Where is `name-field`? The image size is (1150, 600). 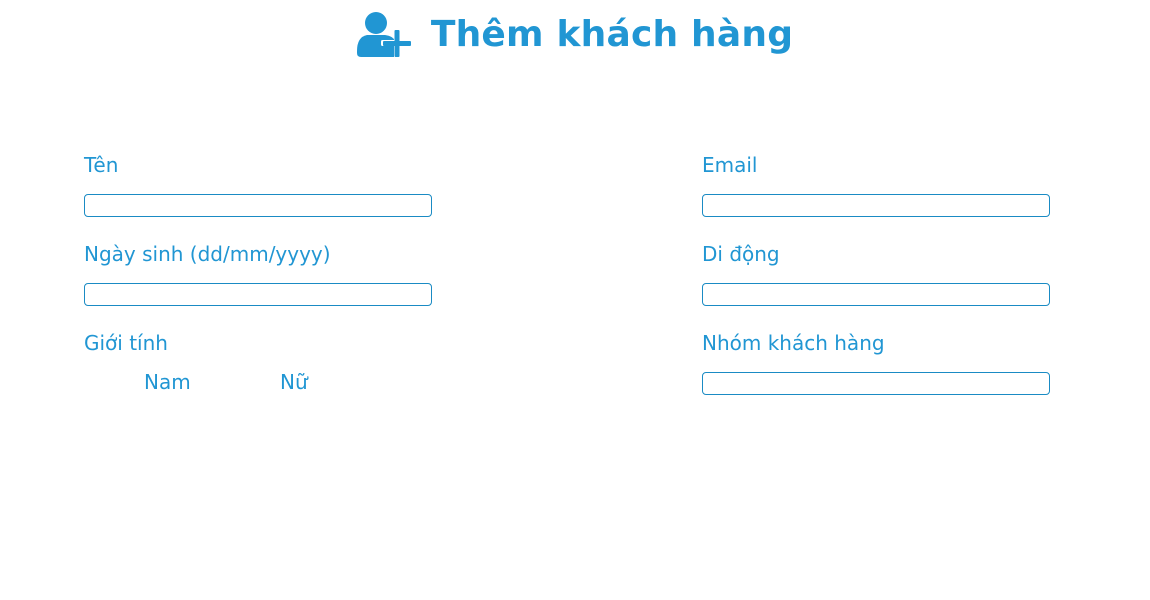 name-field is located at coordinates (258, 205).